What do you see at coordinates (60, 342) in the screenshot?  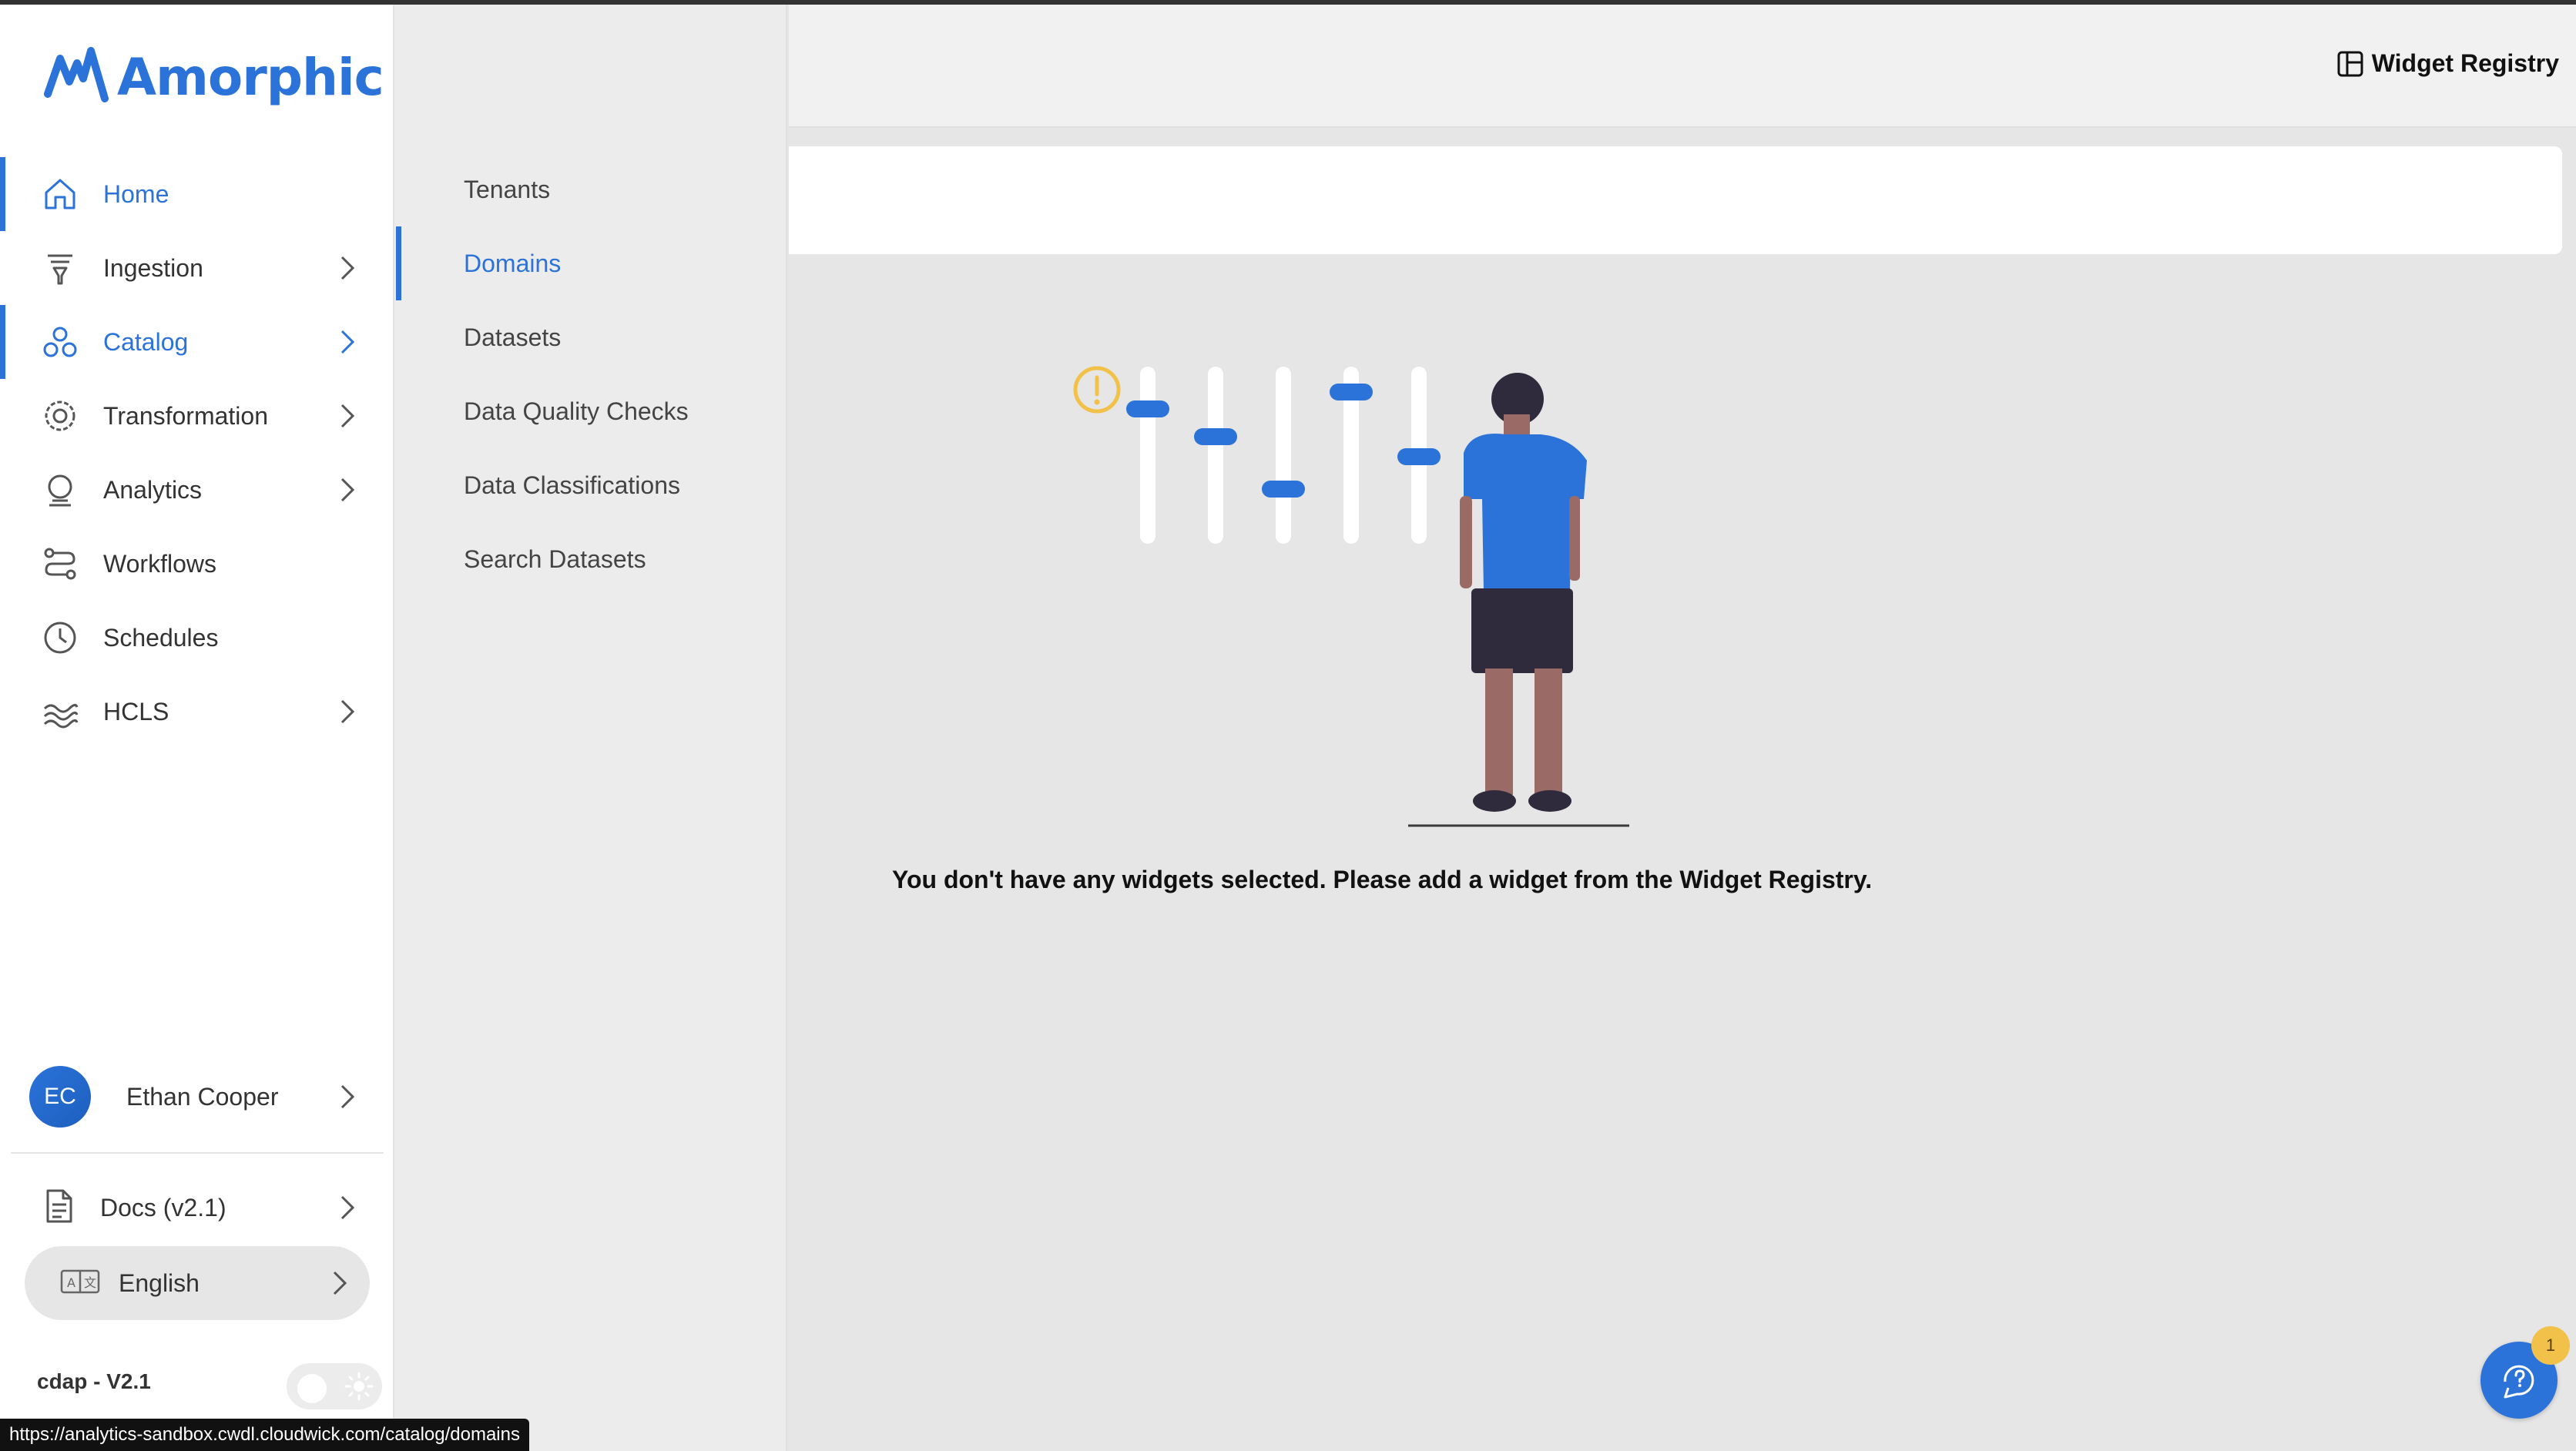 I see `catalog-icon` at bounding box center [60, 342].